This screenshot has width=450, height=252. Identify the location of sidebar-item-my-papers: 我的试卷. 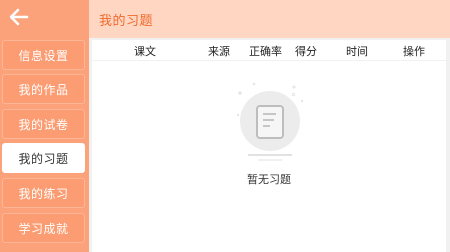
(43, 124).